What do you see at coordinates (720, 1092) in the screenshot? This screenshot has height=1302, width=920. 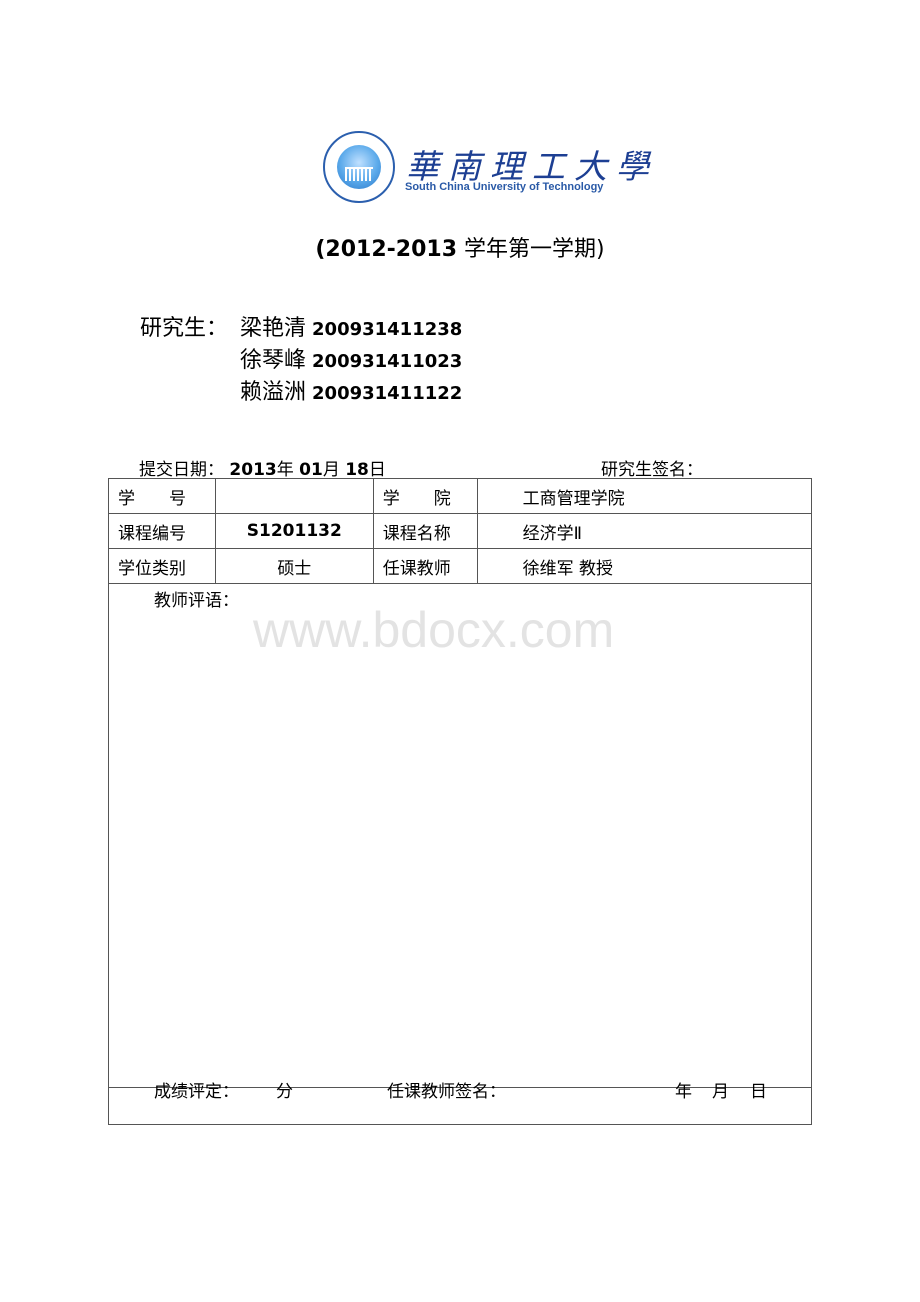 I see `sign-date-month: 月` at bounding box center [720, 1092].